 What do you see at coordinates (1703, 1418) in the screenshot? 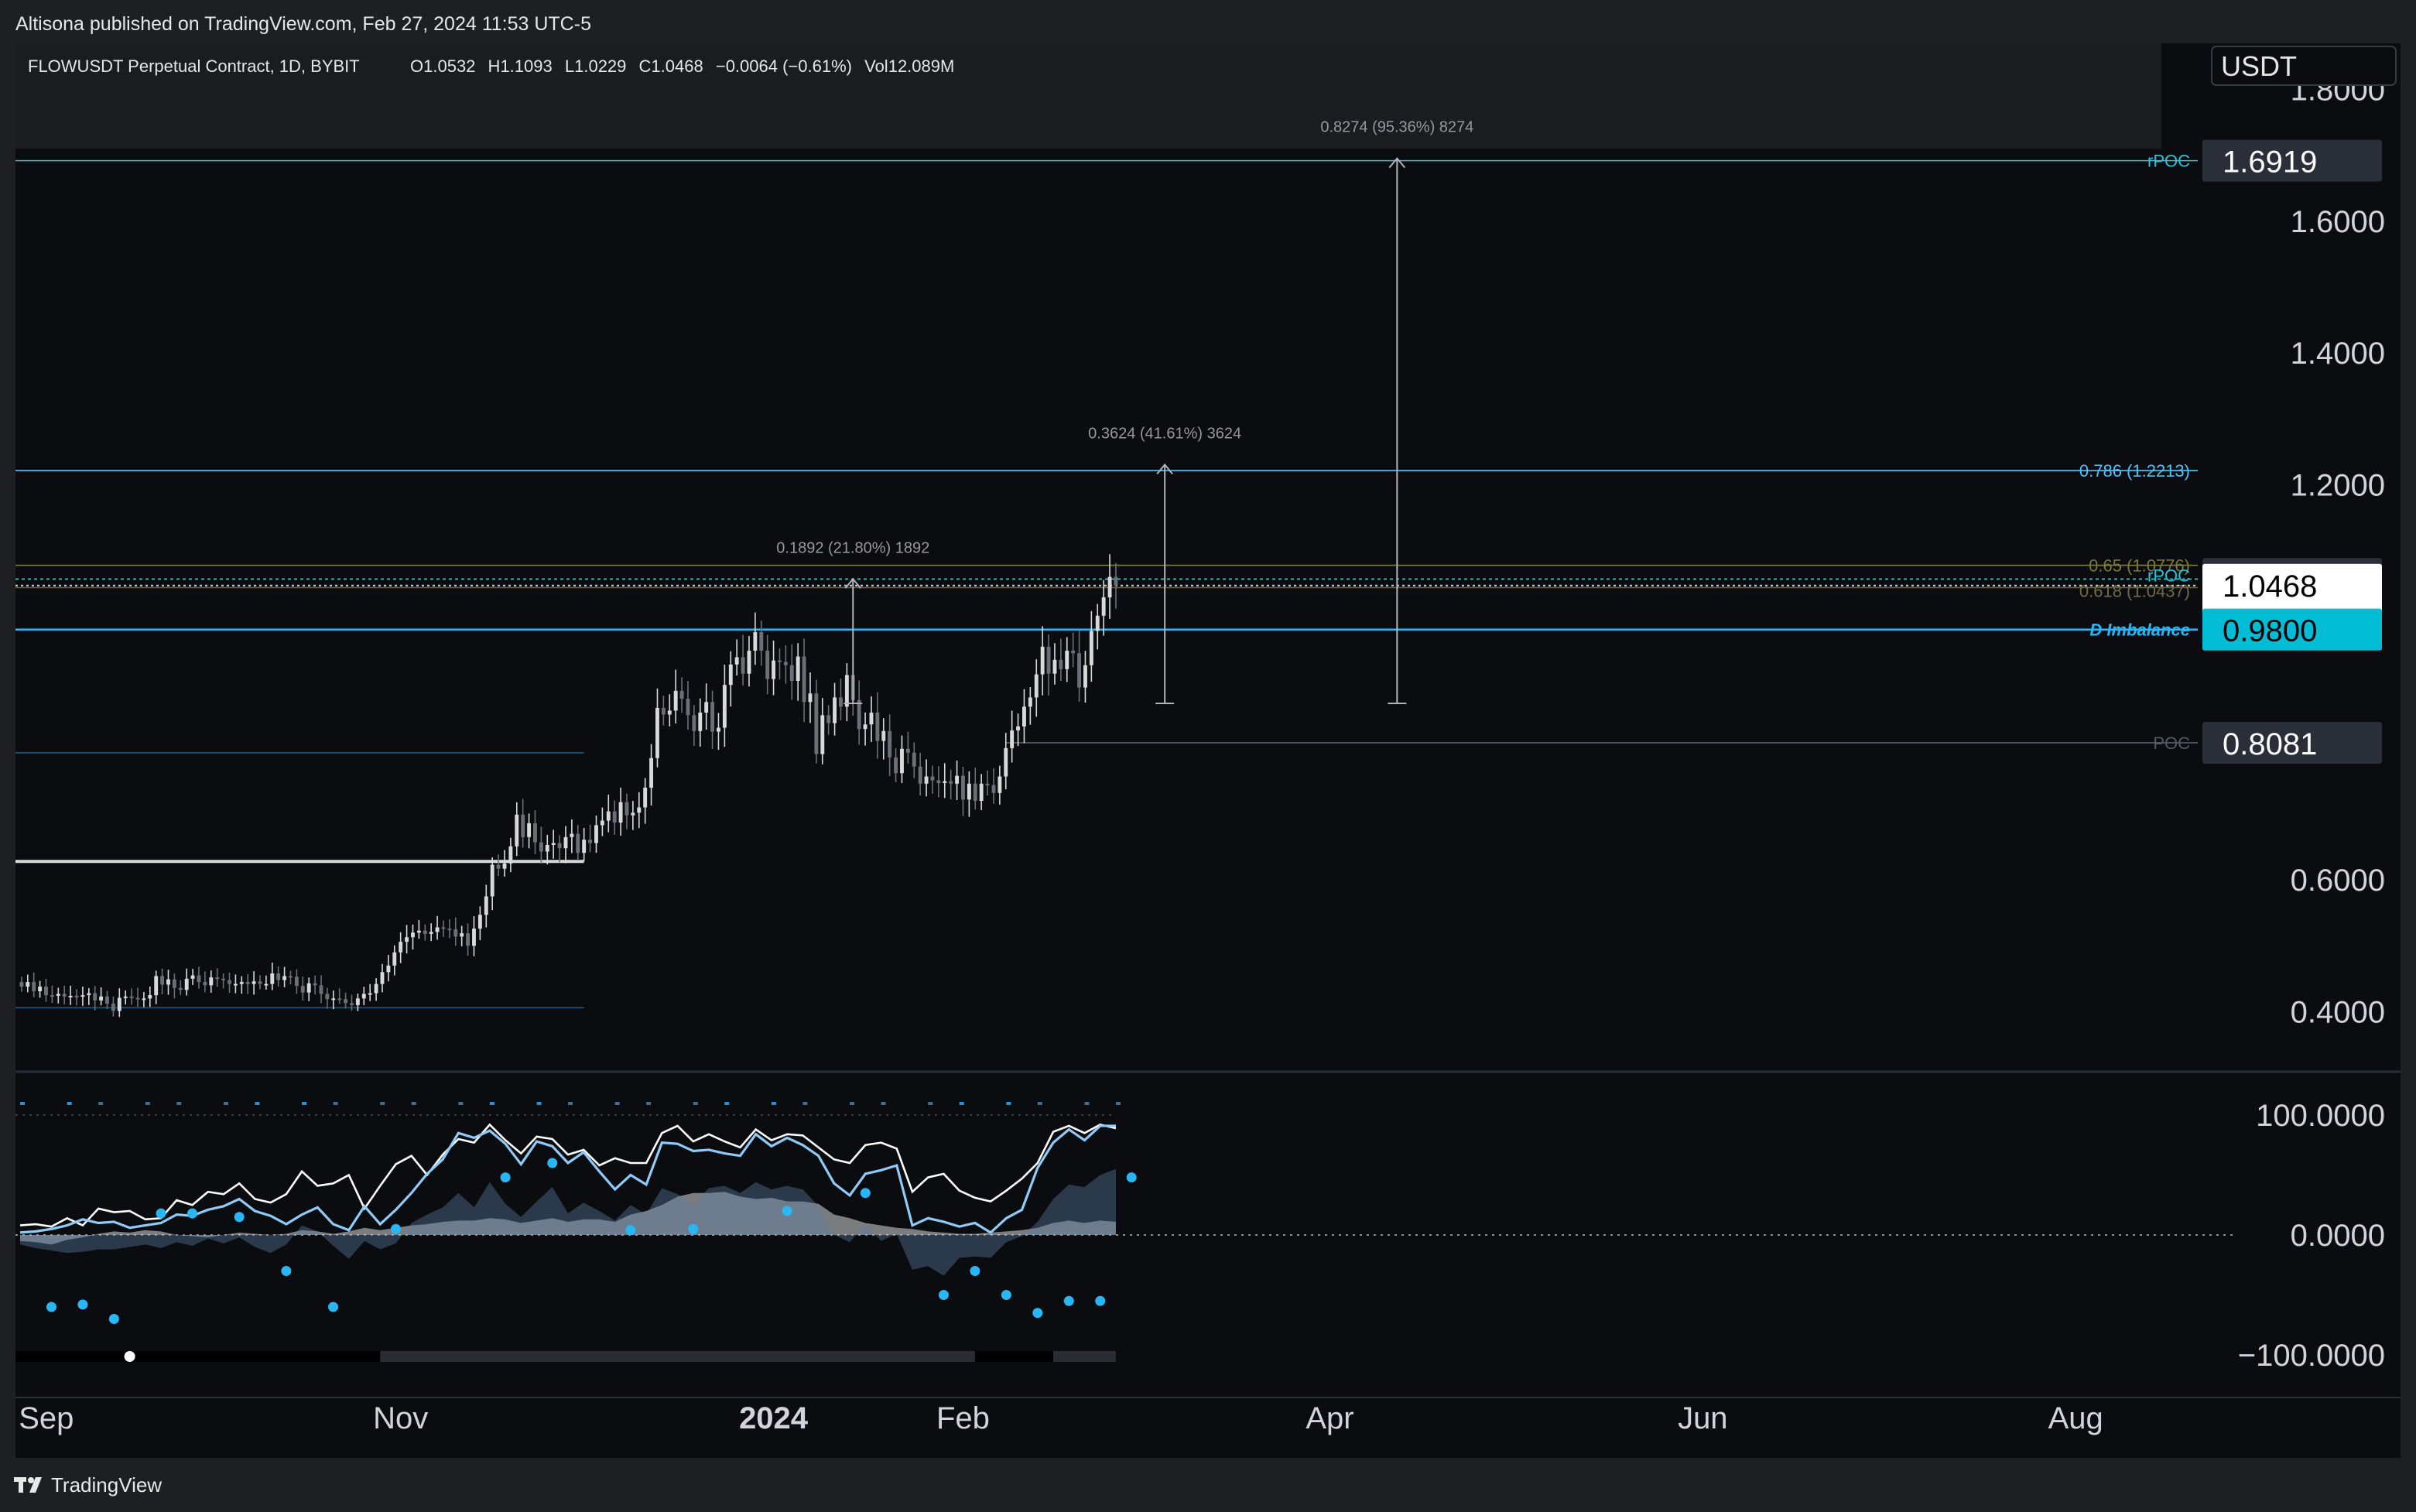
I see `x-tick-label: Jun` at bounding box center [1703, 1418].